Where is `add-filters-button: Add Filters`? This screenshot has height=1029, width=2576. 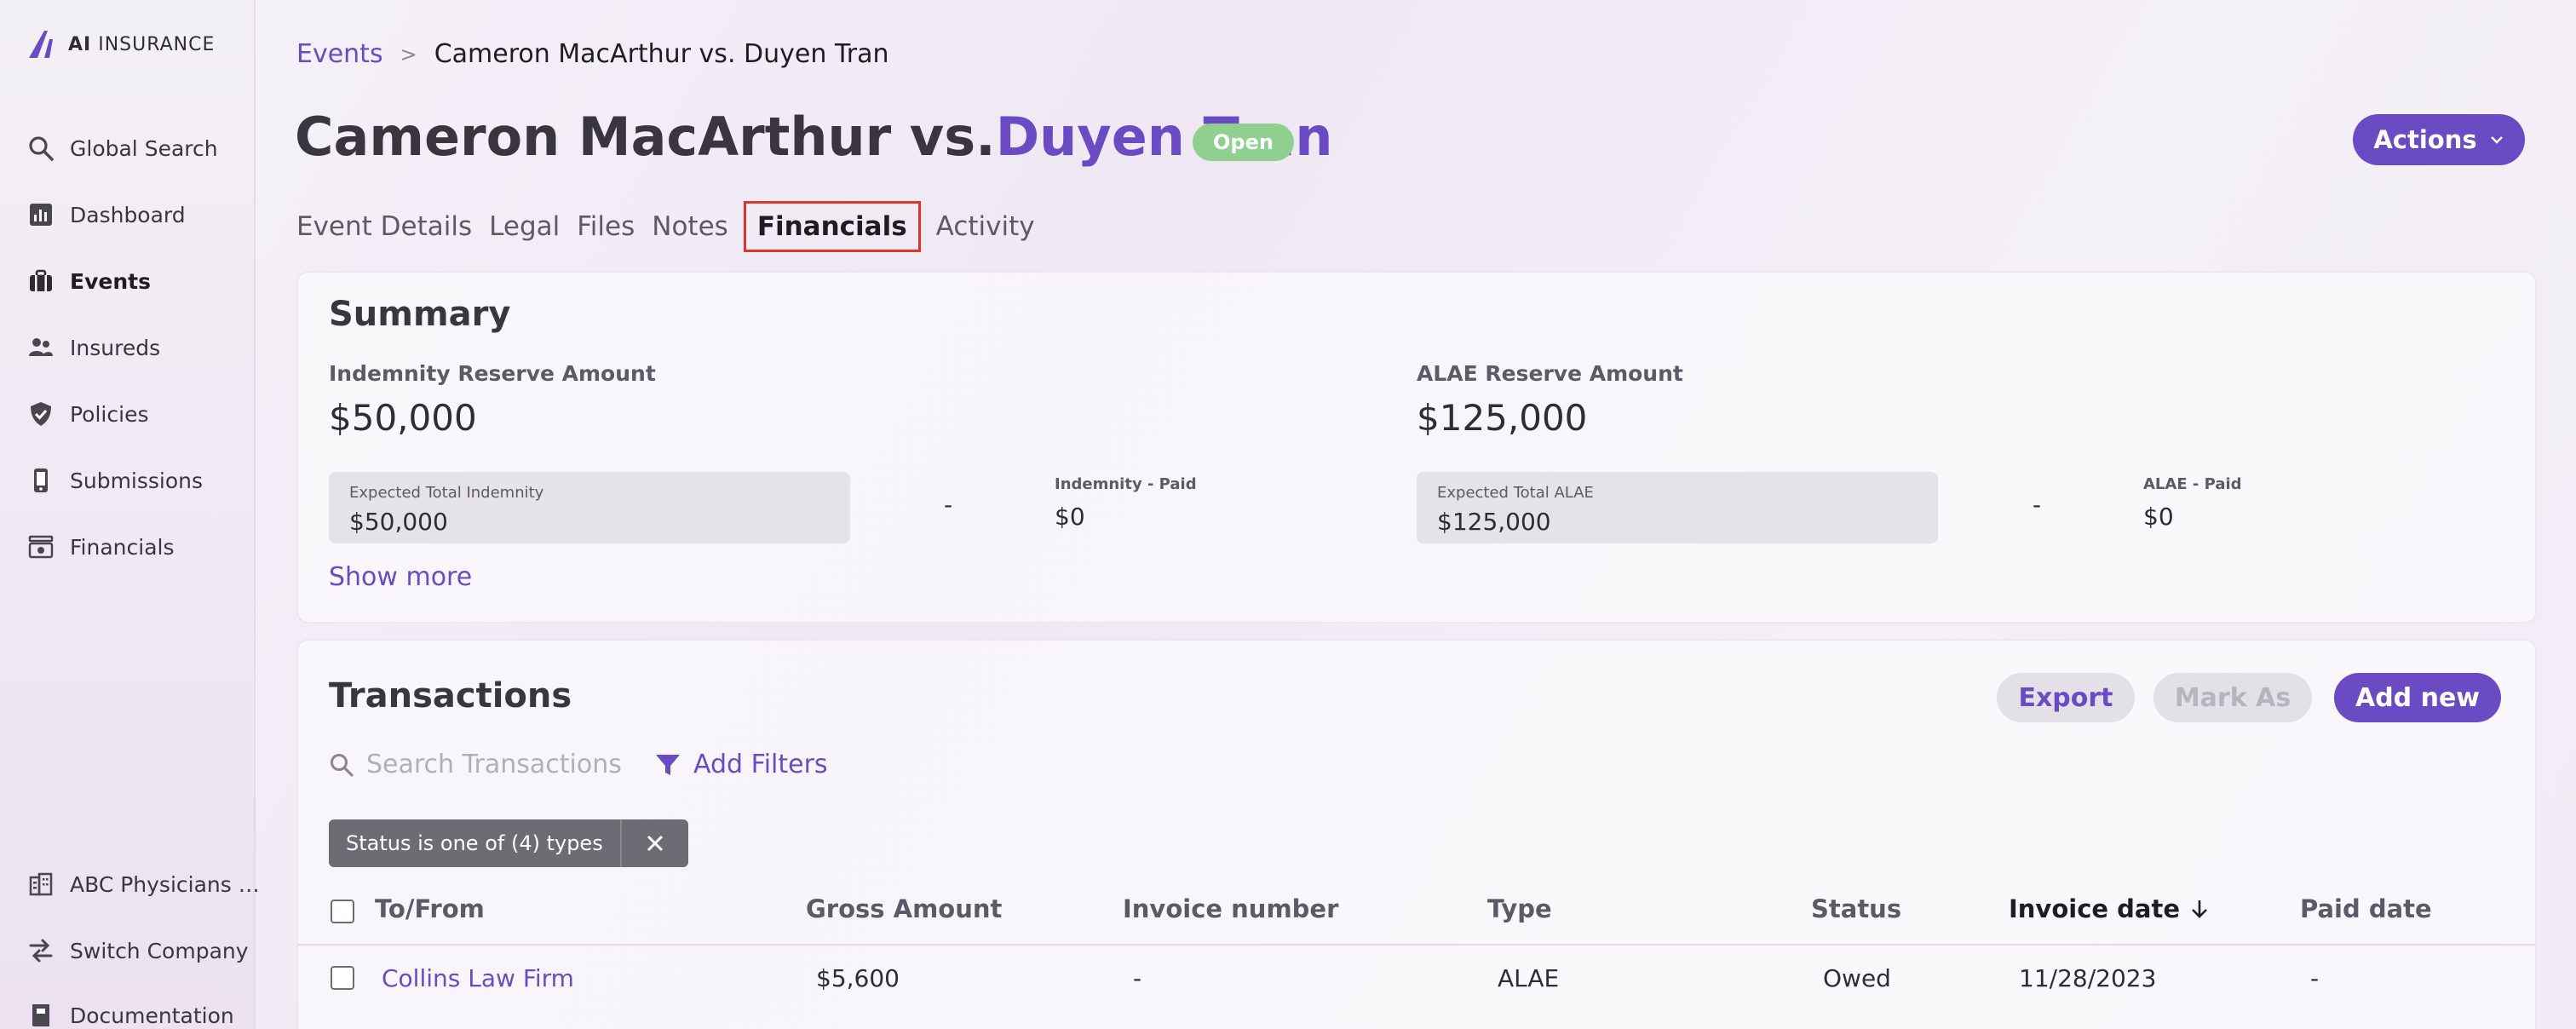
add-filters-button: Add Filters is located at coordinates (741, 765).